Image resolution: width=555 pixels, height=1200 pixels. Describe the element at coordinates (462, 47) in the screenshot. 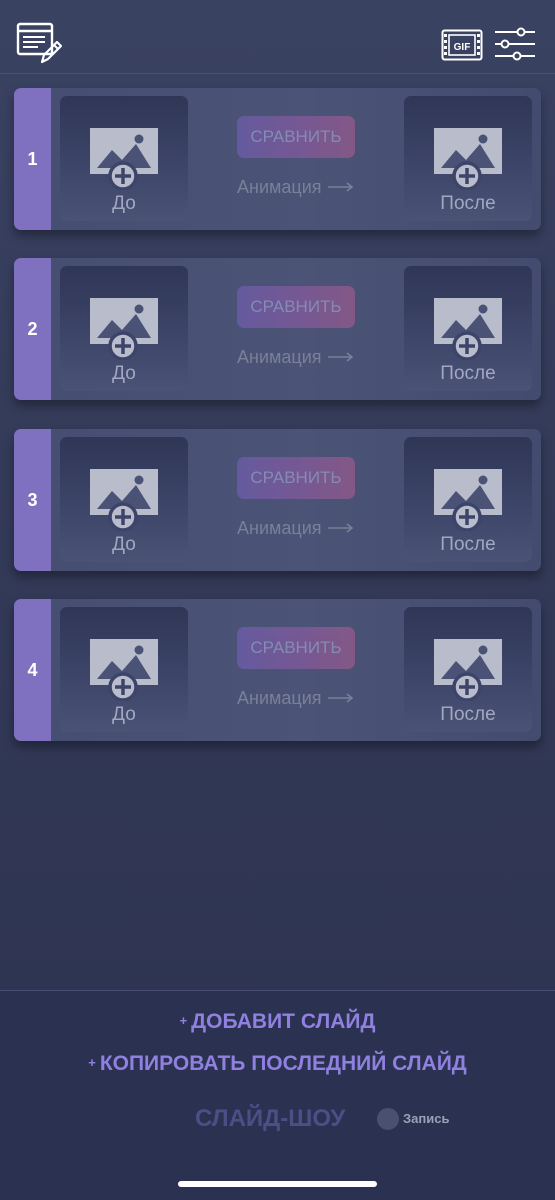

I see `gif-icon-text: GIF` at that location.